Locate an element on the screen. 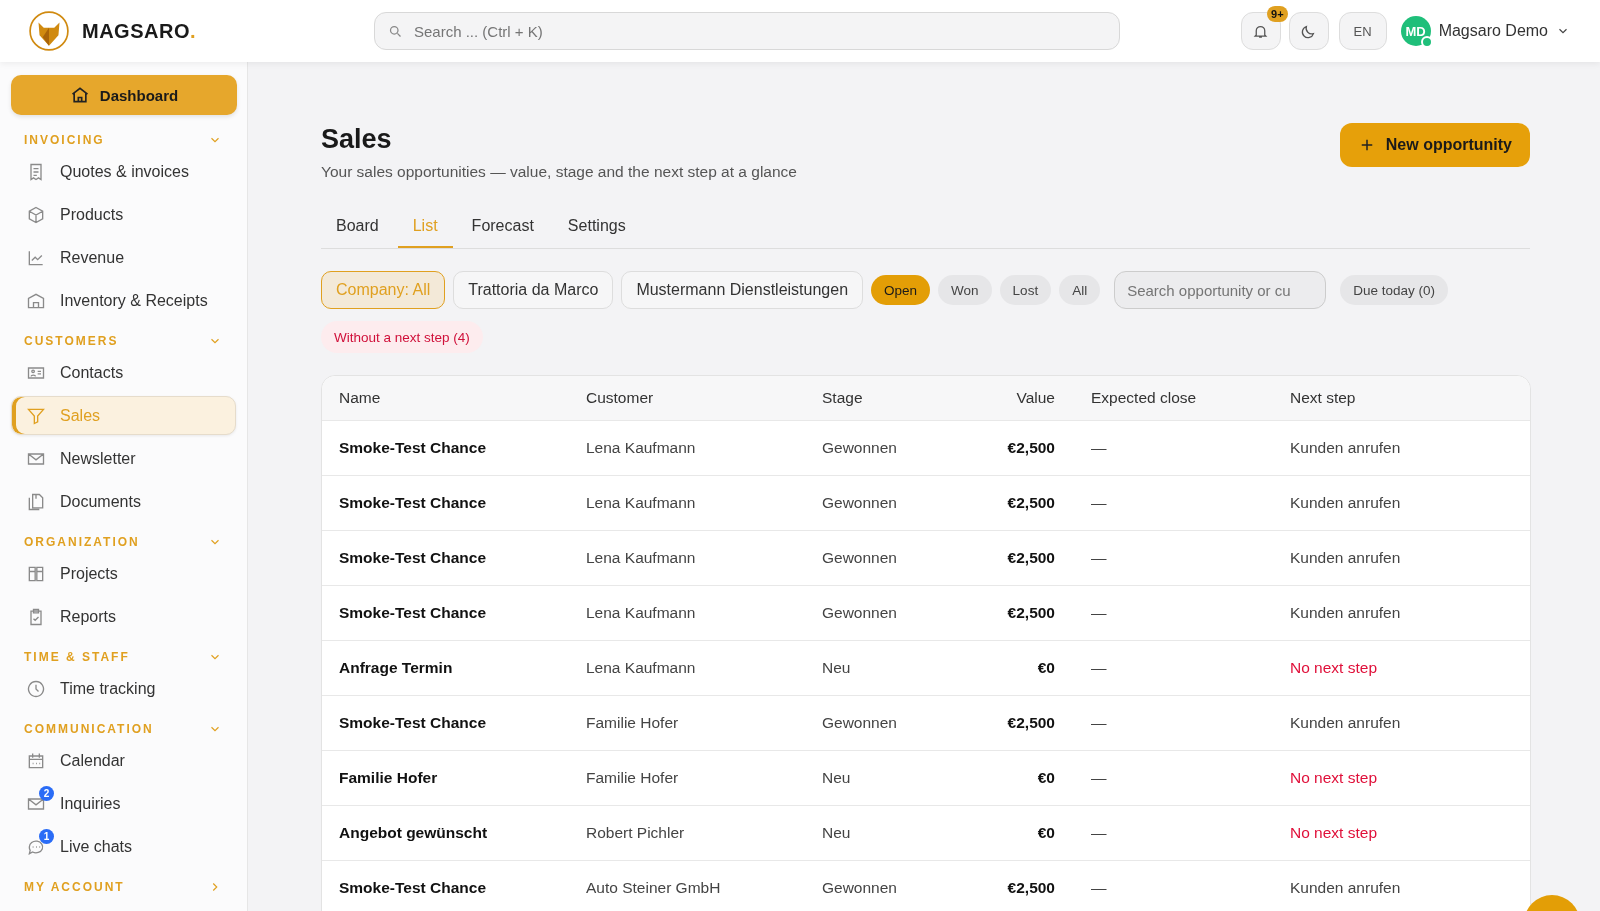 Image resolution: width=1600 pixels, height=911 pixels. user-name: Magsaro Demo is located at coordinates (1493, 31).